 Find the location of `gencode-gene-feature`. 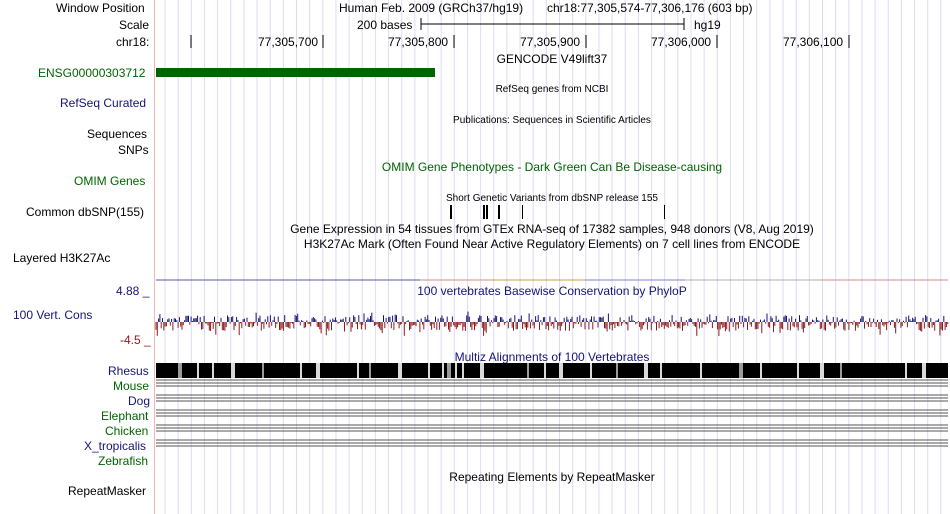

gencode-gene-feature is located at coordinates (295, 72).